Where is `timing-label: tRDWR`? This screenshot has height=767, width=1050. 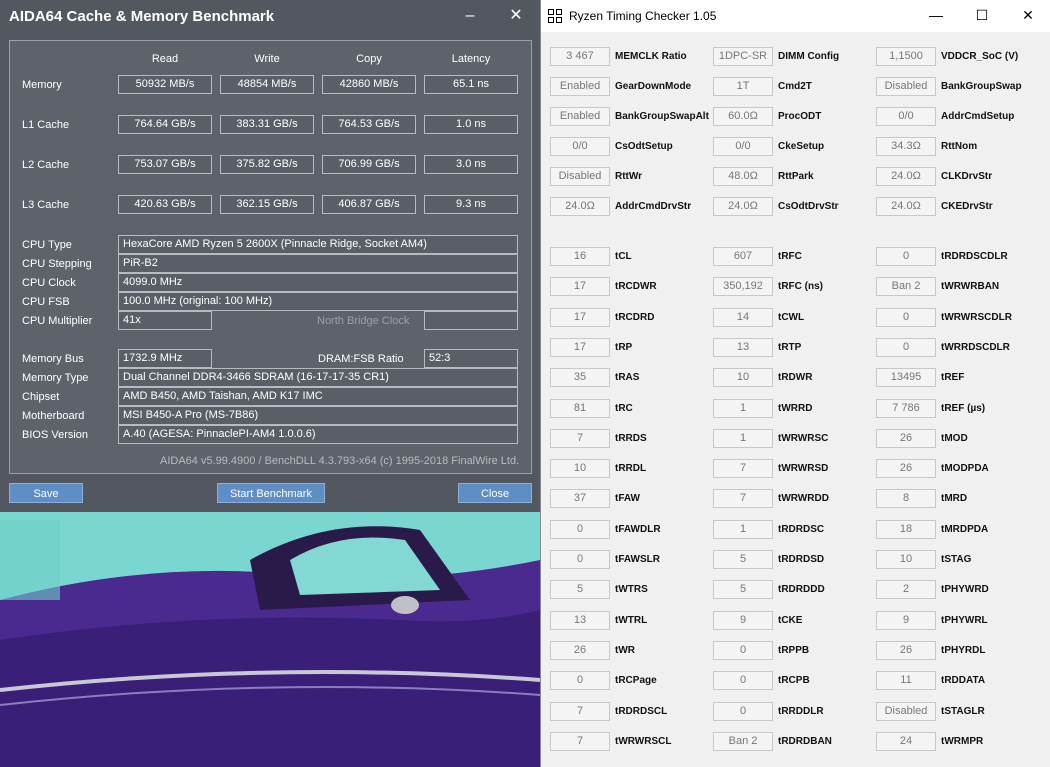
timing-label: tRDWR is located at coordinates (795, 377).